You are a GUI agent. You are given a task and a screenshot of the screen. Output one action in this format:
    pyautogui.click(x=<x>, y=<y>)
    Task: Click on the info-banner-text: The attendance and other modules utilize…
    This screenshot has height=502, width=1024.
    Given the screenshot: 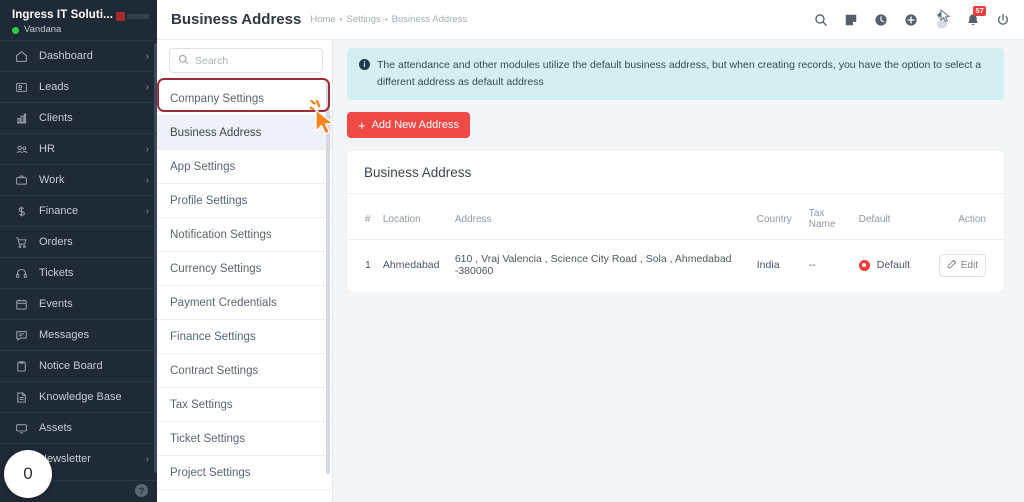 What is the action you would take?
    pyautogui.click(x=679, y=73)
    